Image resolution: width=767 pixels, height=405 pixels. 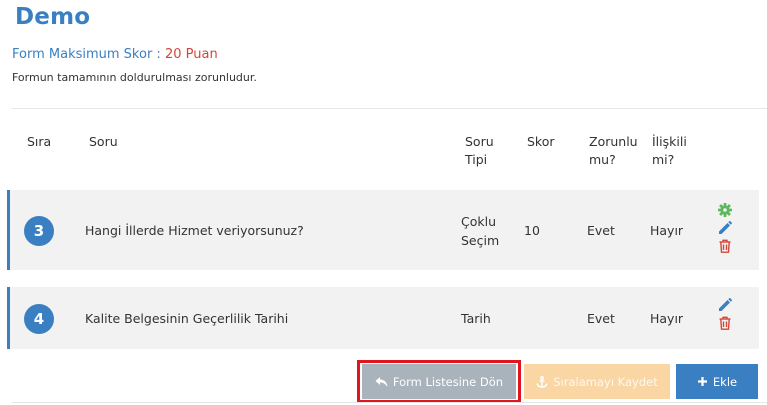 I want to click on back-to-form-list-button: Form Listesine Dön, so click(x=439, y=381).